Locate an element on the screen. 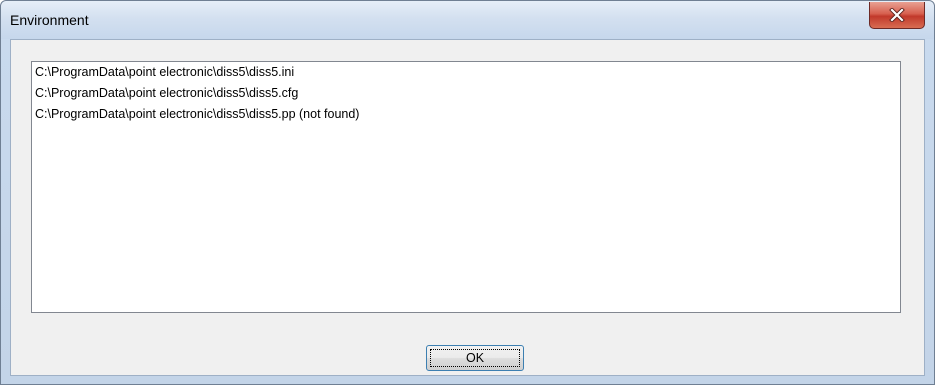 The height and width of the screenshot is (385, 935). close-icon is located at coordinates (897, 15).